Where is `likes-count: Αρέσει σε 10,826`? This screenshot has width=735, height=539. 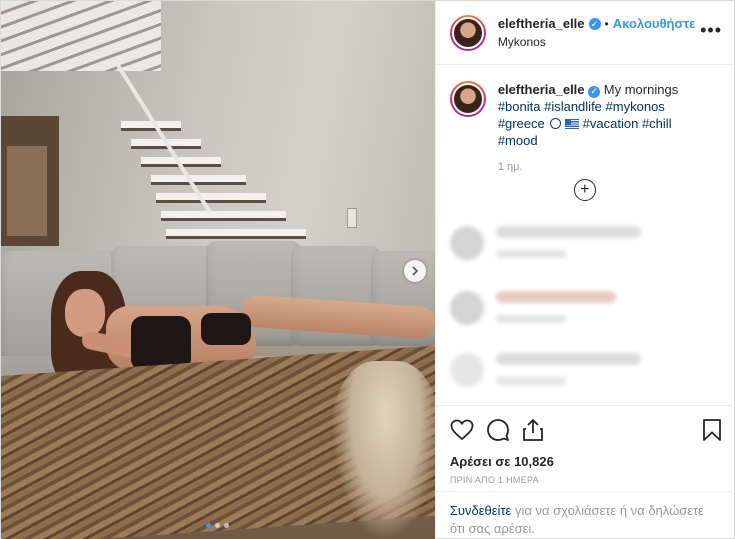
likes-count: Αρέσει σε 10,826 is located at coordinates (586, 461).